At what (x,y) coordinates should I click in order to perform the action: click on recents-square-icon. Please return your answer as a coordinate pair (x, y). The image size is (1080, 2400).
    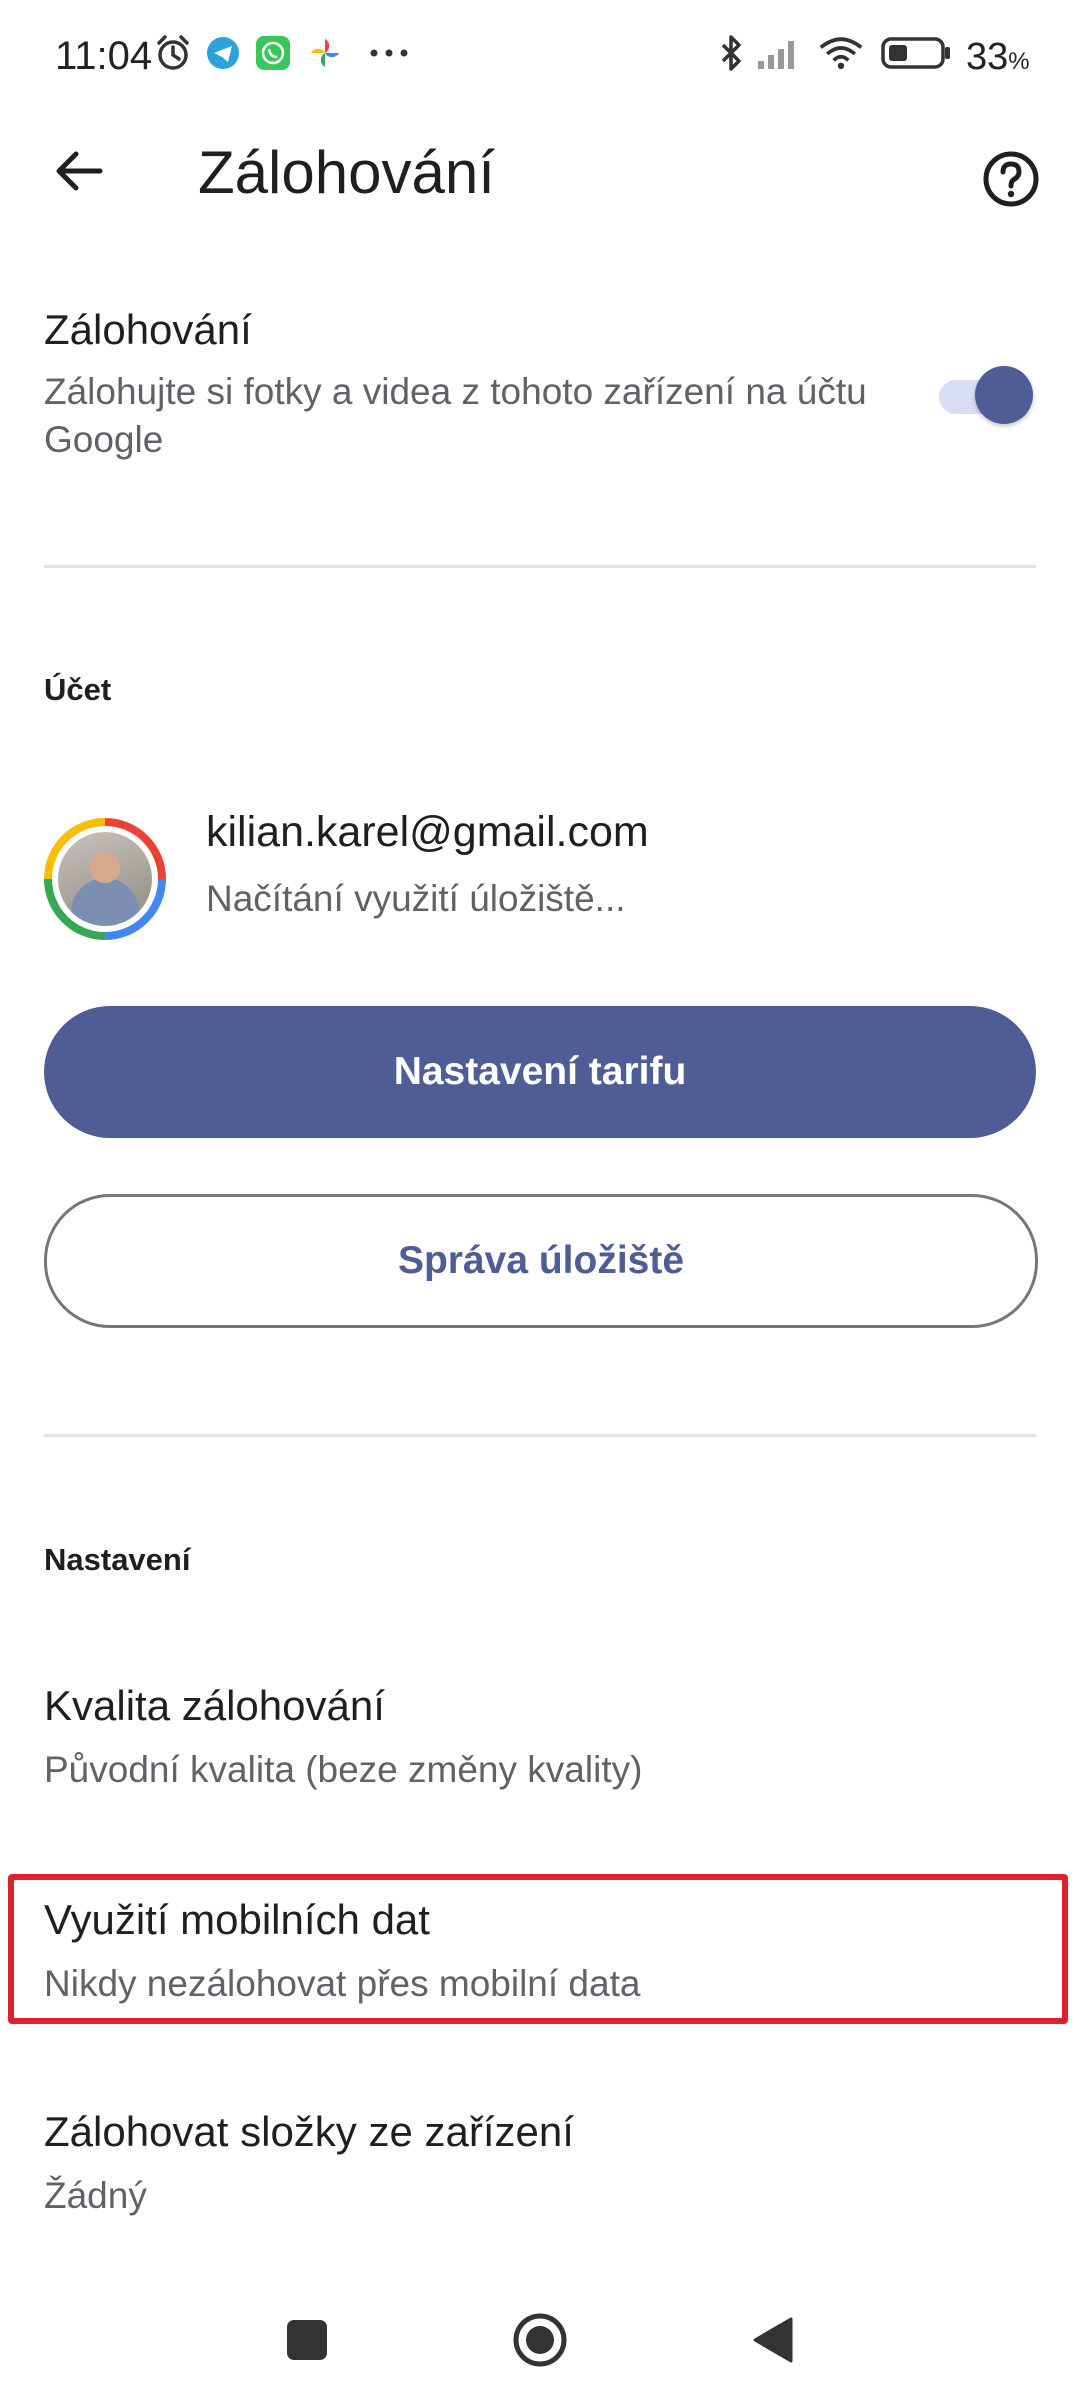
    Looking at the image, I should click on (307, 2340).